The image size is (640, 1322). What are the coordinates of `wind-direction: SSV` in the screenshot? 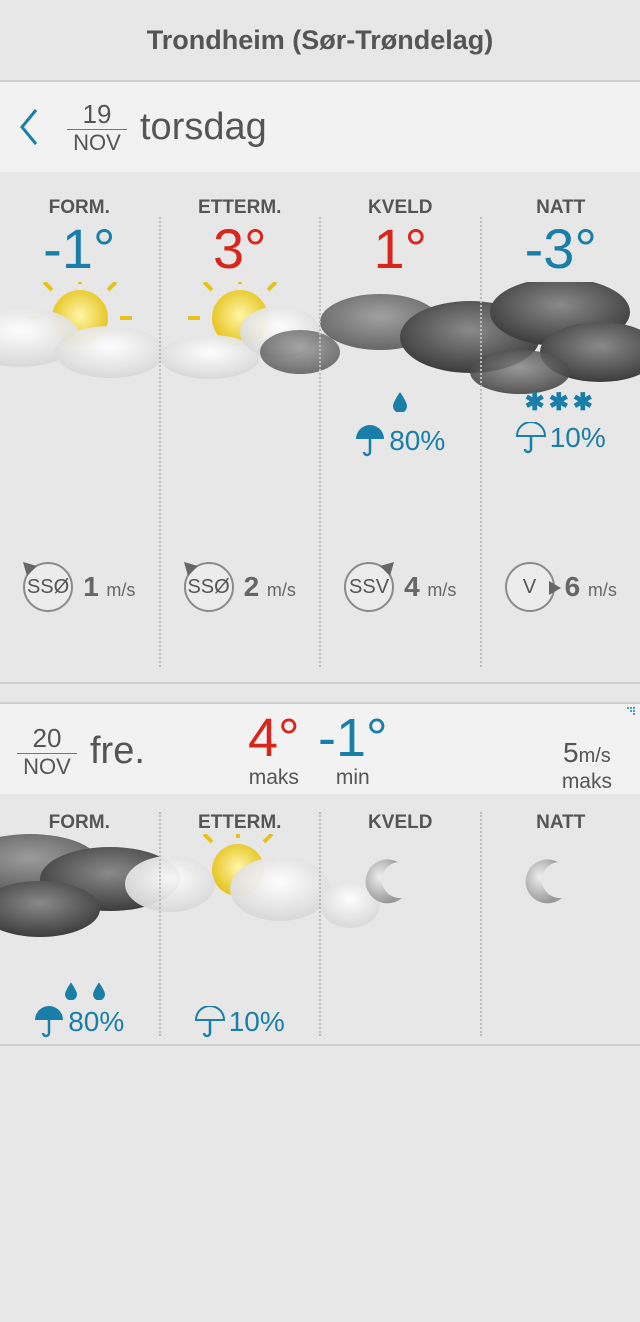 It's located at (369, 586).